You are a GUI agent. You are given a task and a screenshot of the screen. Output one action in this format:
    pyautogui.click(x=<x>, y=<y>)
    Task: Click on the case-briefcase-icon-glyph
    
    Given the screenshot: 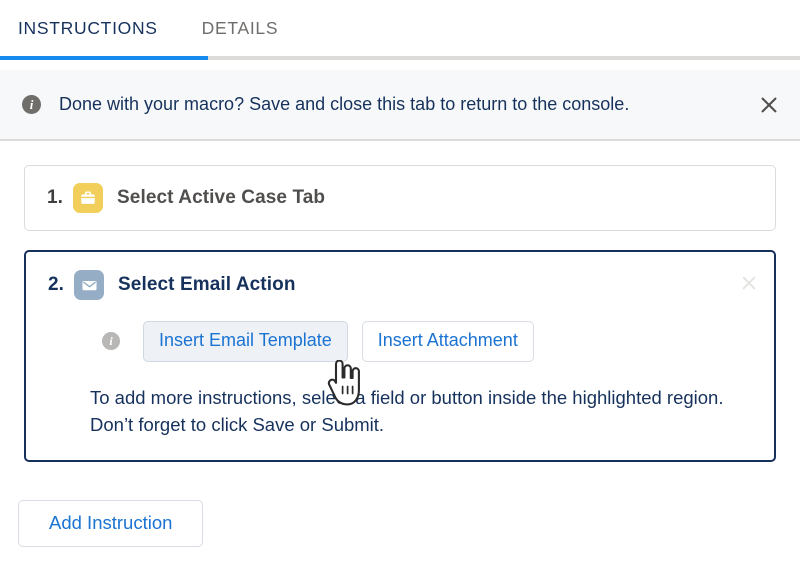 What is the action you would take?
    pyautogui.click(x=88, y=197)
    